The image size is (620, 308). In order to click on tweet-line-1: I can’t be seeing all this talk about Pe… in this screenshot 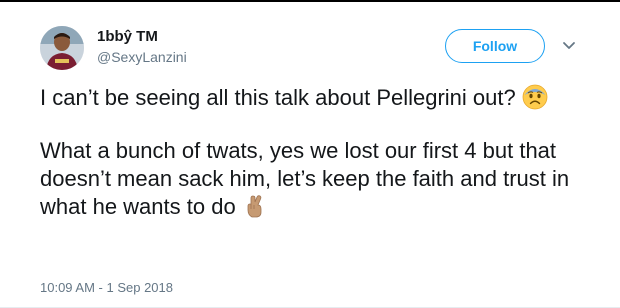, I will do `click(278, 97)`.